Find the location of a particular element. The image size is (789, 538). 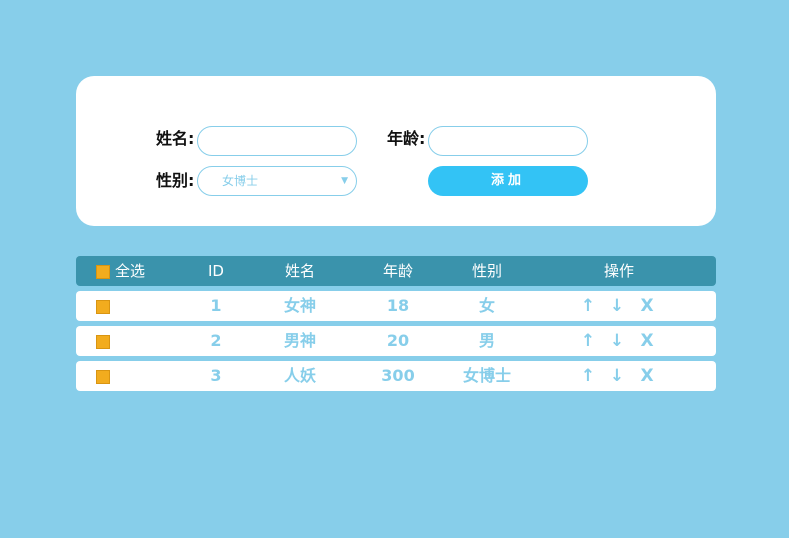

table-row: 1 女神 18 女 ↑ ↓ X is located at coordinates (396, 306).